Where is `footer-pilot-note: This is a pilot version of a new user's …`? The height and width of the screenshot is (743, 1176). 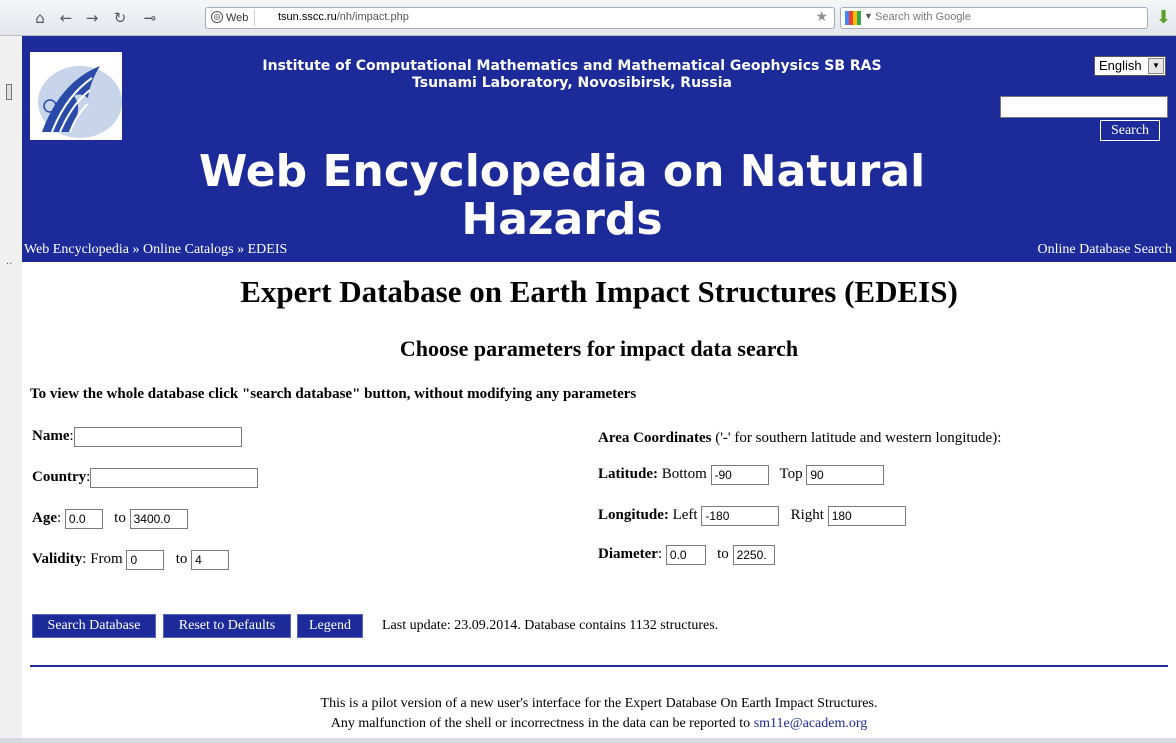 footer-pilot-note: This is a pilot version of a new user's … is located at coordinates (599, 703).